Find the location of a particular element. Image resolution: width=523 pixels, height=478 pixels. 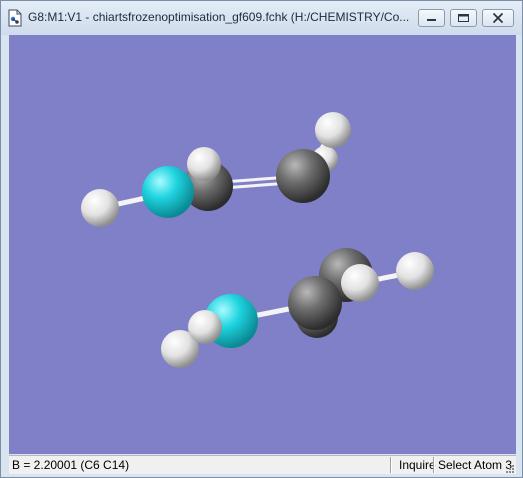

resize-grip-icon is located at coordinates (510, 468).